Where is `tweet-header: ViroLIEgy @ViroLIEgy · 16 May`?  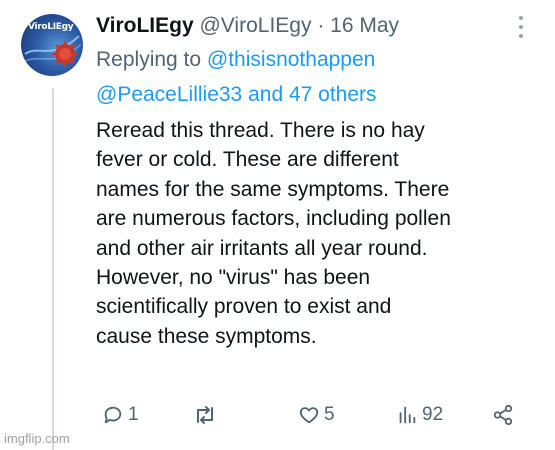
tweet-header: ViroLIEgy @ViroLIEgy · 16 May is located at coordinates (247, 26).